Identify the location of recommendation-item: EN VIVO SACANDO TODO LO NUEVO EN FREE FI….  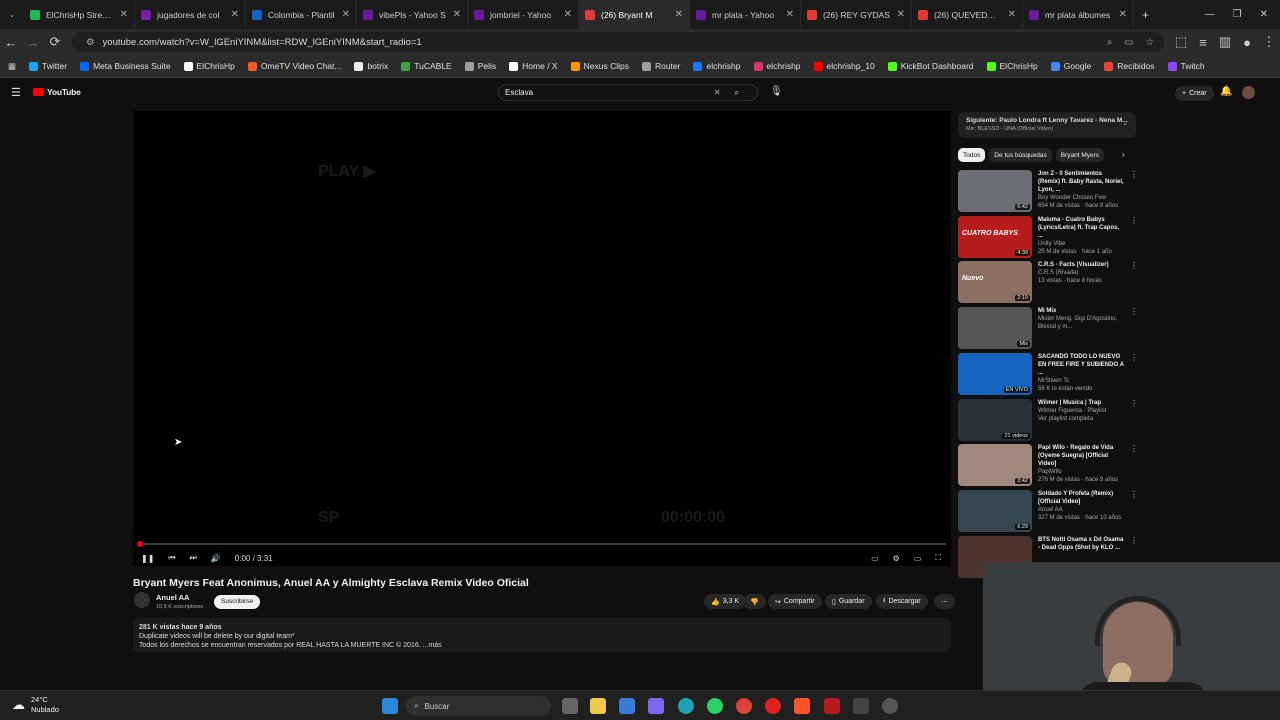
(1048, 374).